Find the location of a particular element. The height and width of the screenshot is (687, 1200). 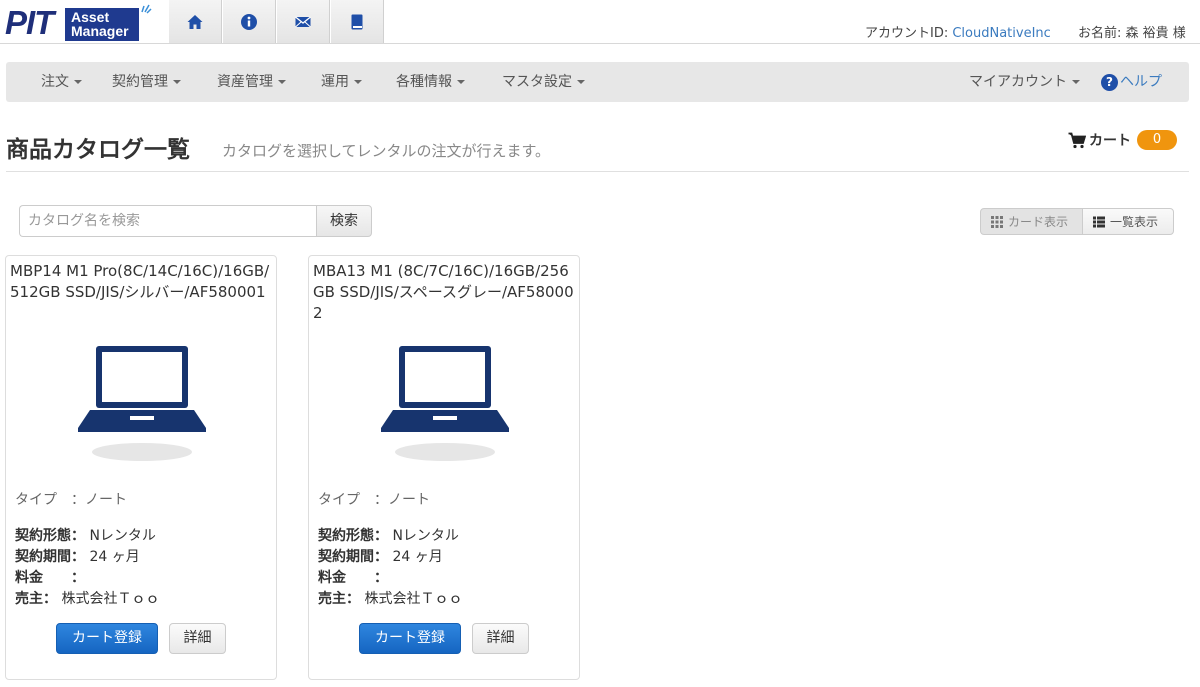

user-name: お名前: 森 裕貴 様 is located at coordinates (1132, 33).